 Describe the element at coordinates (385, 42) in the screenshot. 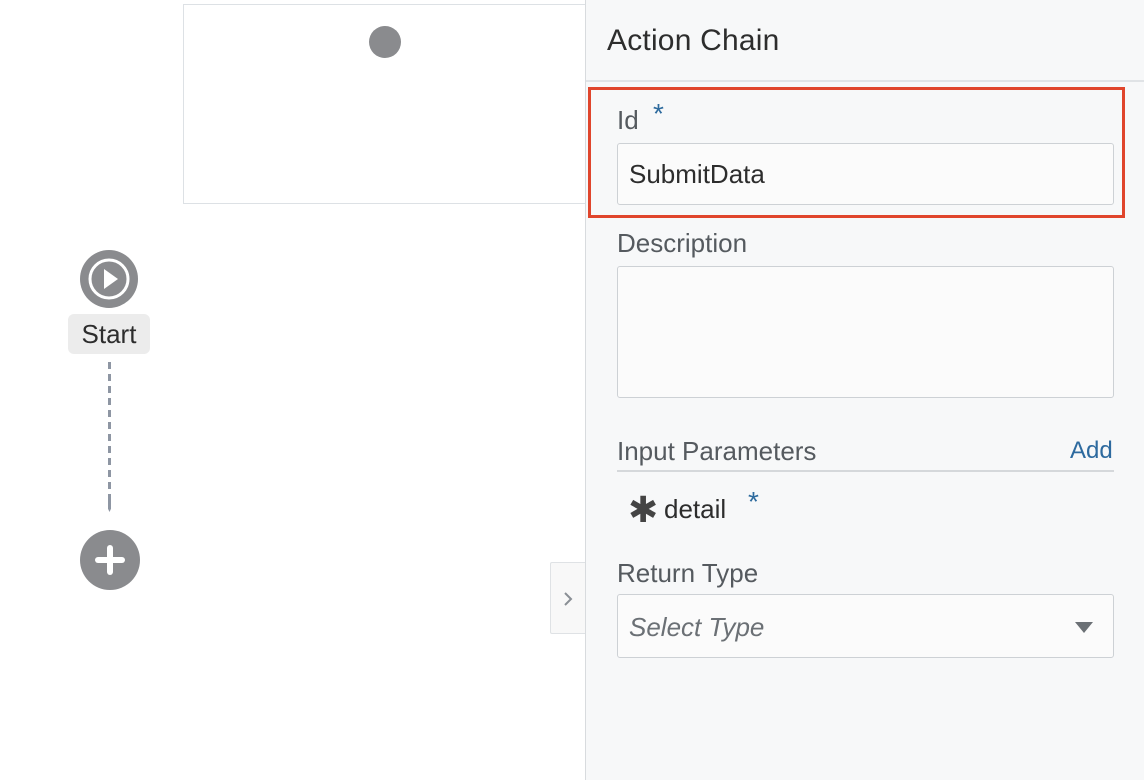

I see `preview-dot` at that location.